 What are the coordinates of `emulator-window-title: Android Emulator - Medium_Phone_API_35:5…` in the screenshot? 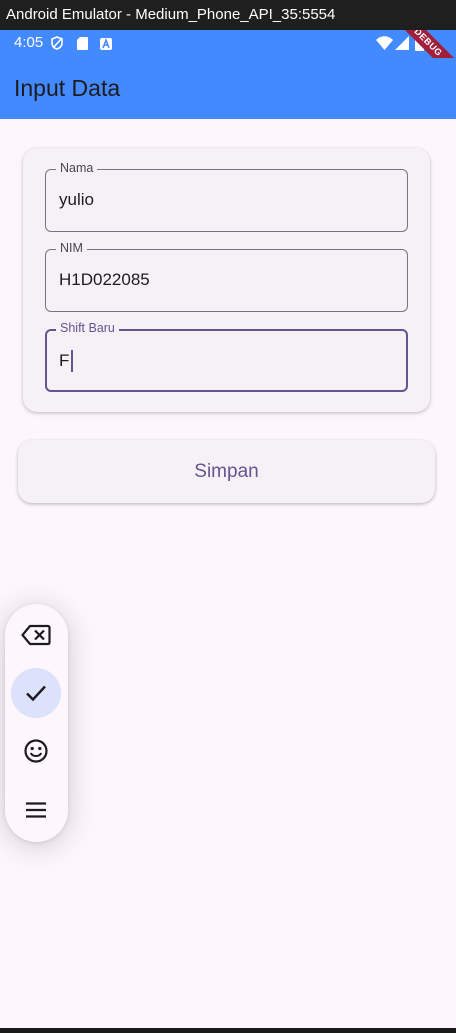 It's located at (228, 15).